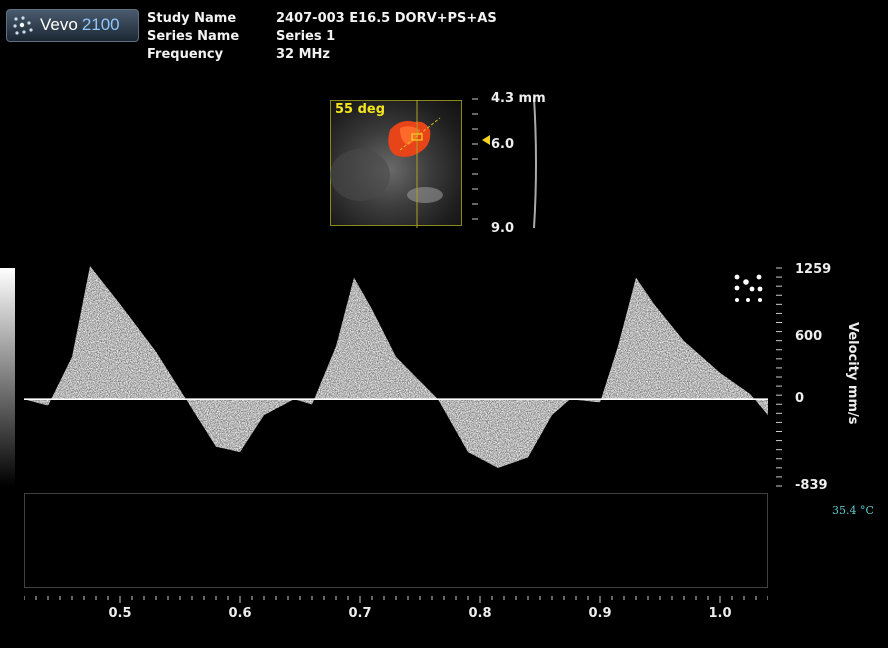 This screenshot has width=888, height=648. I want to click on depth-mid-label: 6.0, so click(503, 144).